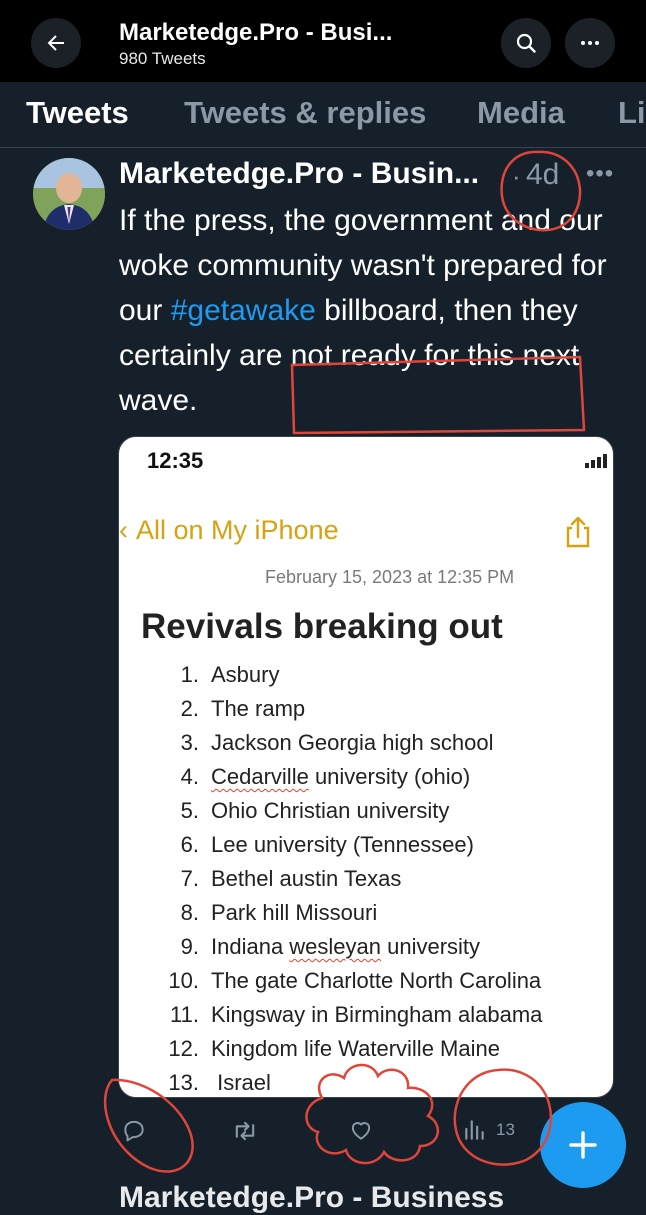 The image size is (646, 1215). I want to click on notes-item-text: university, so click(431, 946).